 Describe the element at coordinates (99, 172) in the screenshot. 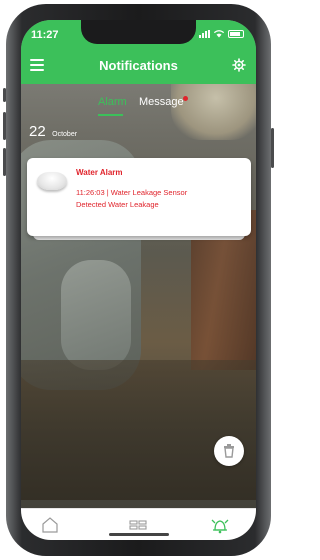

I see `alarm-title: Water Alarm` at that location.